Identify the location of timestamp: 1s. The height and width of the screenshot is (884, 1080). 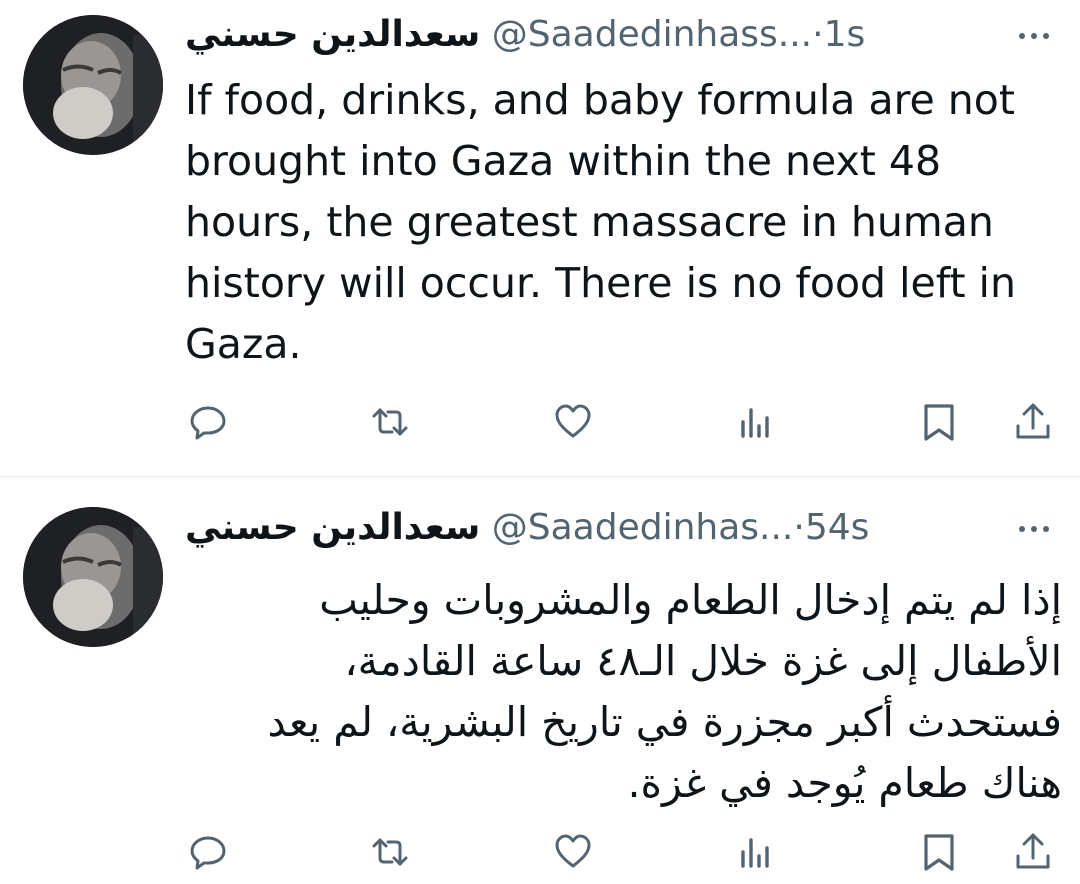
(845, 34).